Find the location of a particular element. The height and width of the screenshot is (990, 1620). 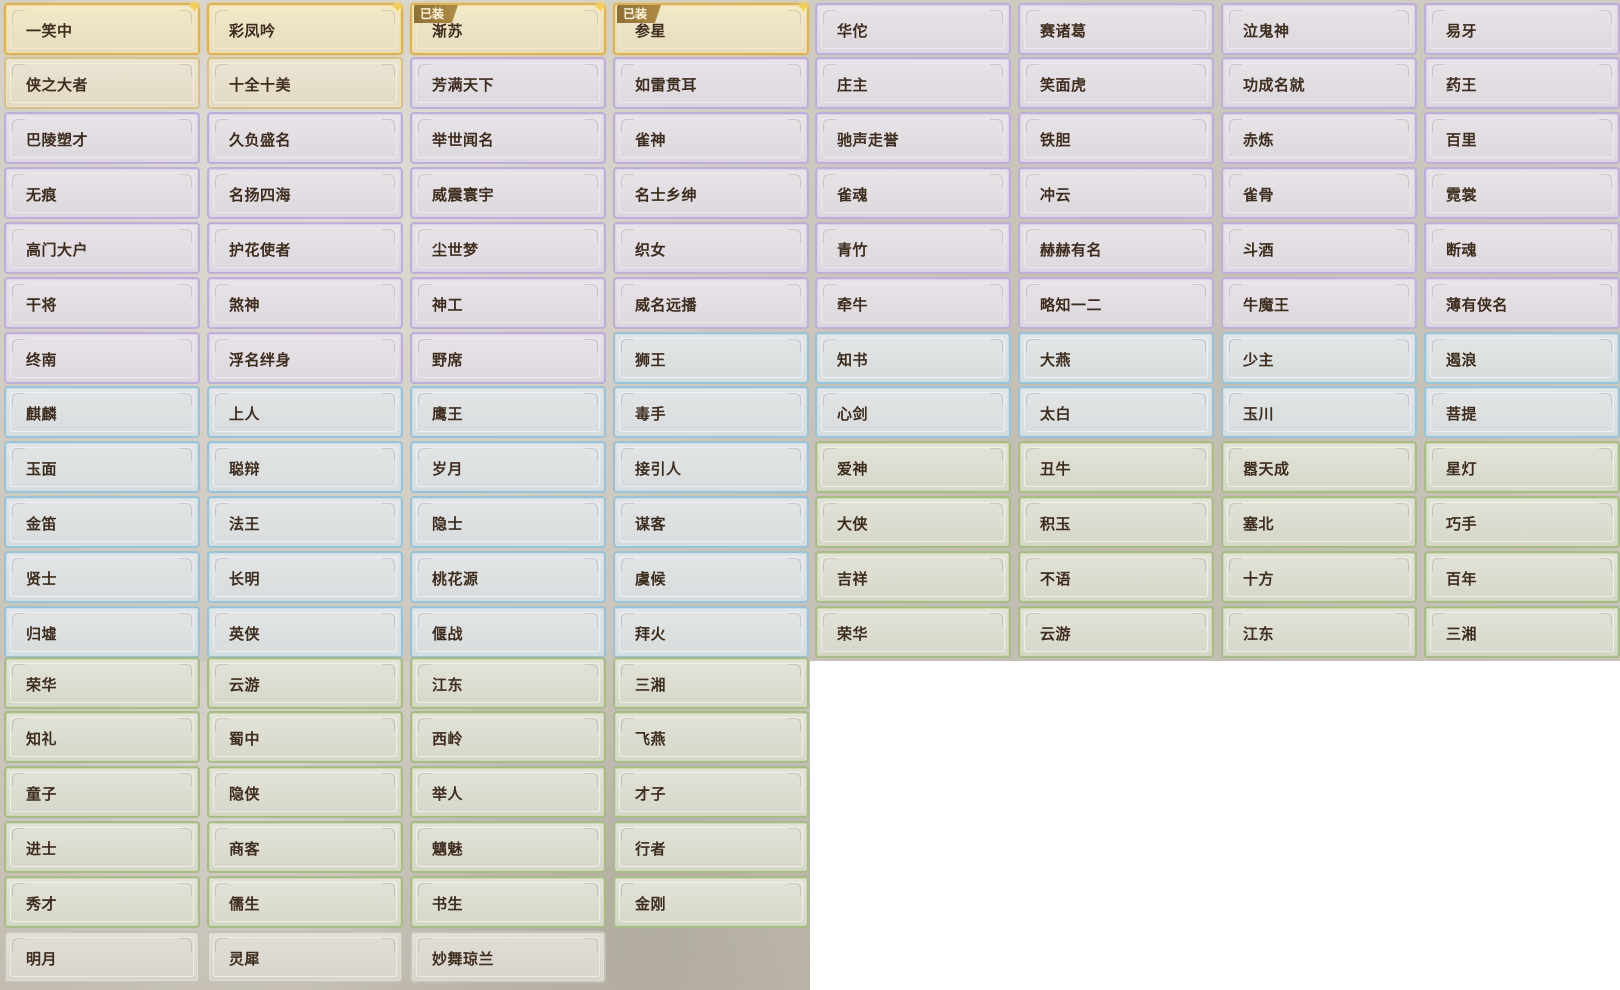

title-tile: 牛魔王 is located at coordinates (1319, 303).